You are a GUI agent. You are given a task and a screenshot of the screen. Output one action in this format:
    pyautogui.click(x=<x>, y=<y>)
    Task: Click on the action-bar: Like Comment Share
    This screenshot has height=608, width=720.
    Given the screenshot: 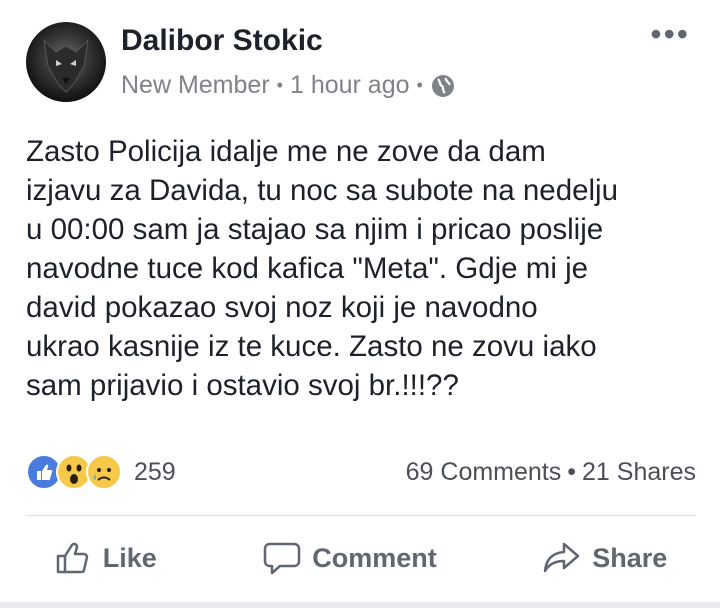 What is the action you would take?
    pyautogui.click(x=360, y=558)
    